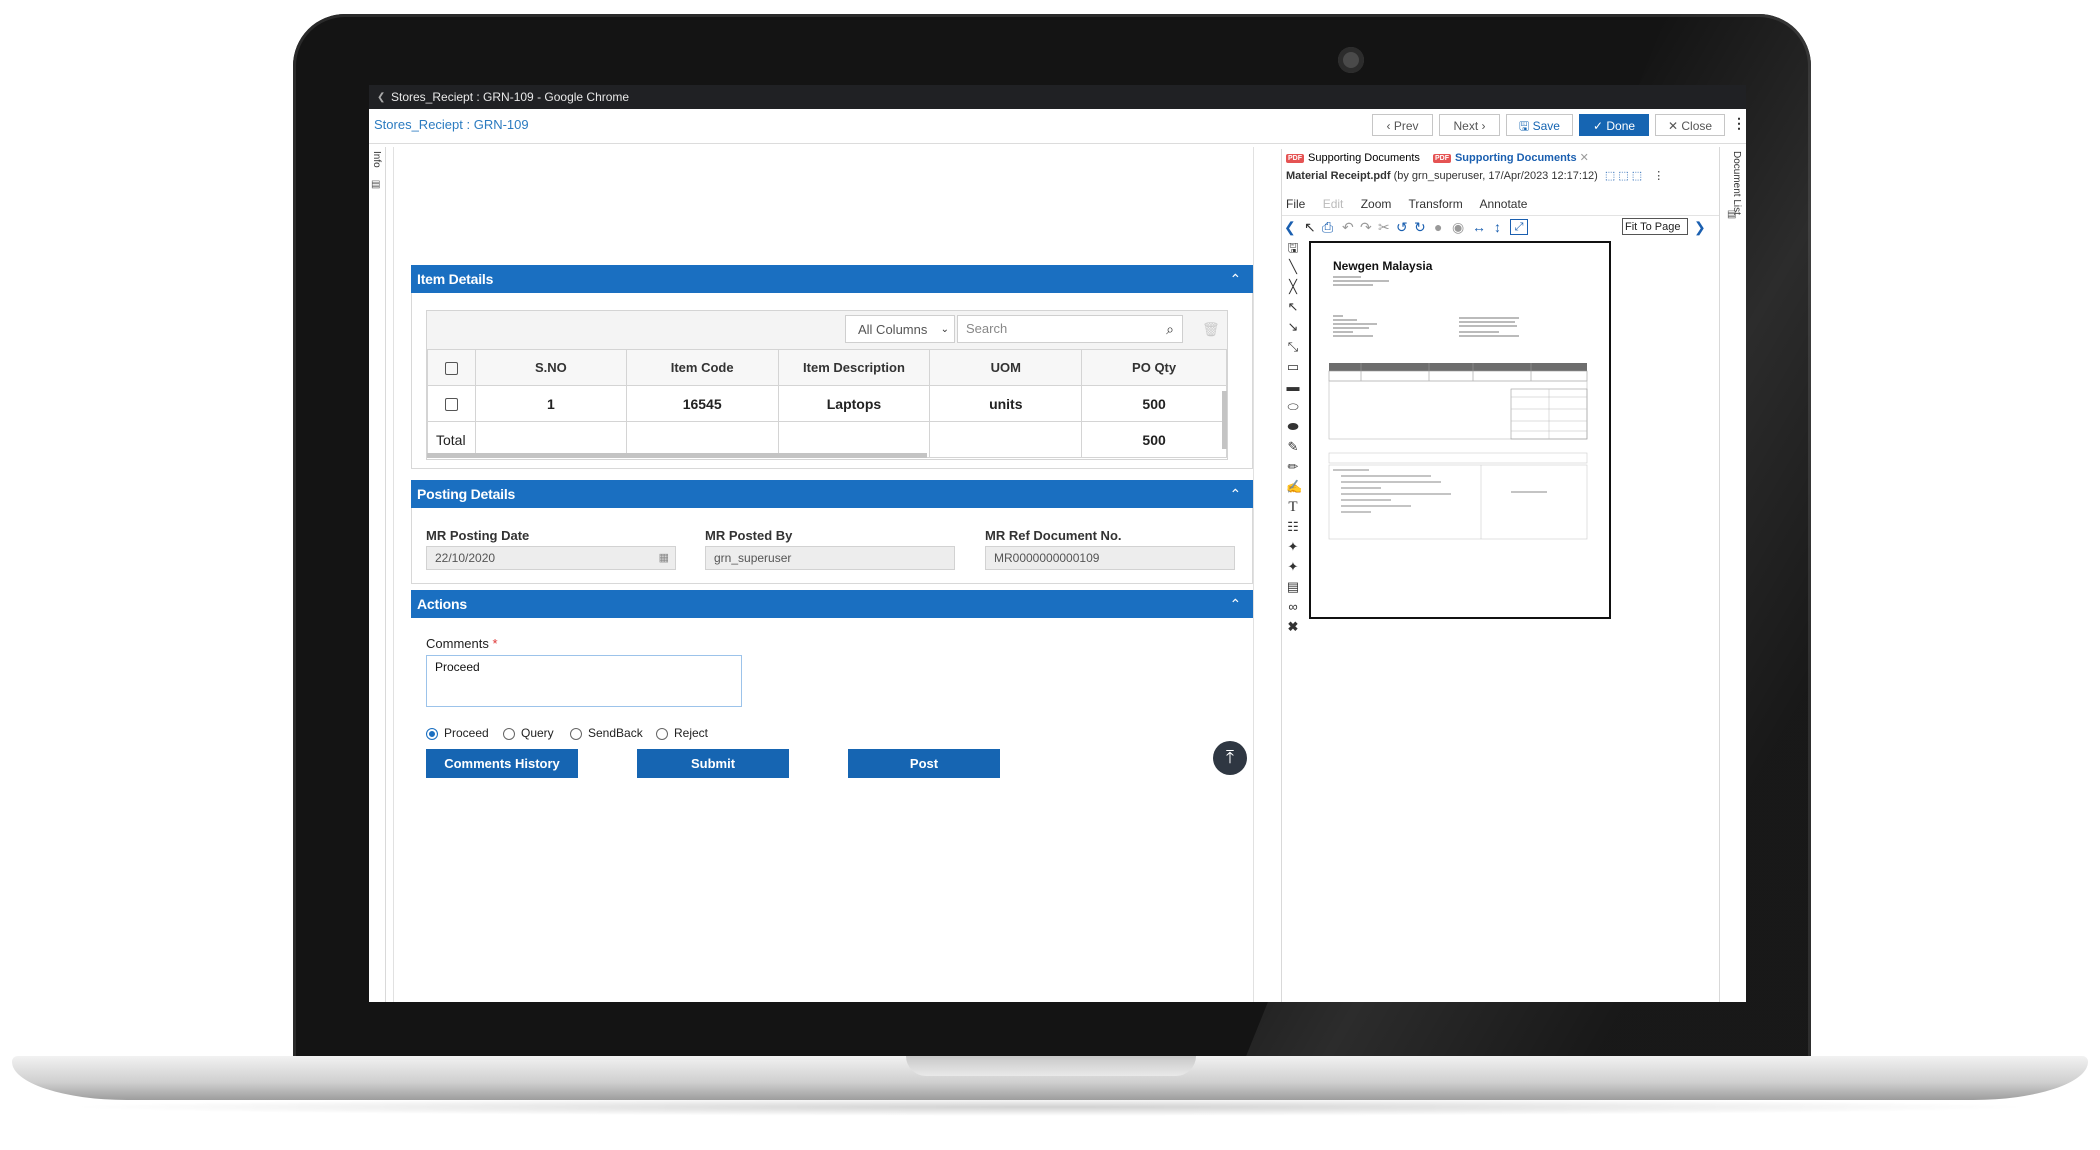 This screenshot has width=2100, height=1150. What do you see at coordinates (1293, 267) in the screenshot?
I see `line-icon: ╲` at bounding box center [1293, 267].